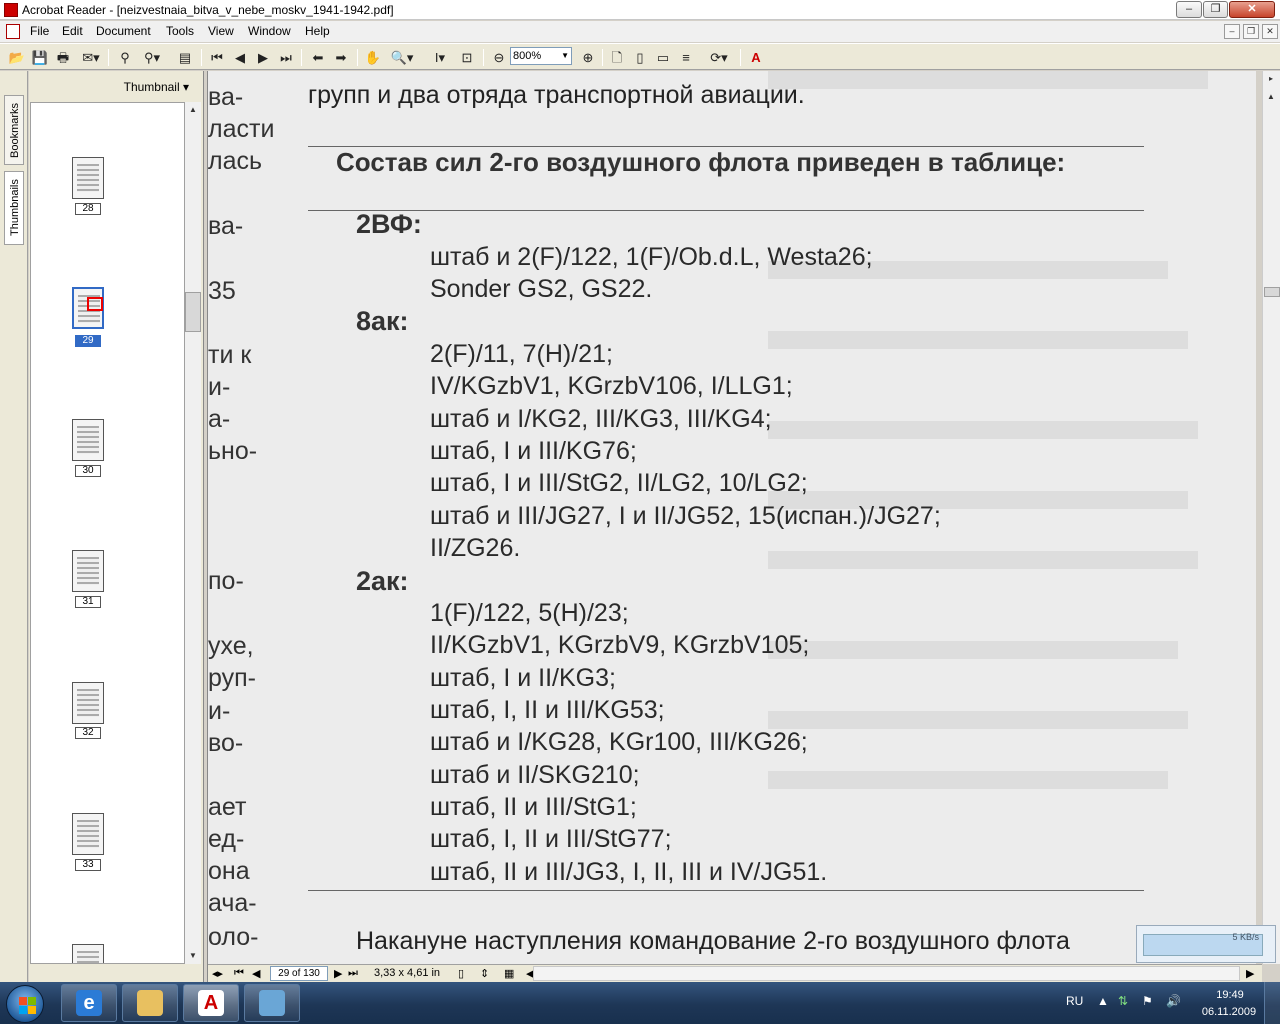  I want to click on hand-tool-icon: ✋, so click(373, 57).